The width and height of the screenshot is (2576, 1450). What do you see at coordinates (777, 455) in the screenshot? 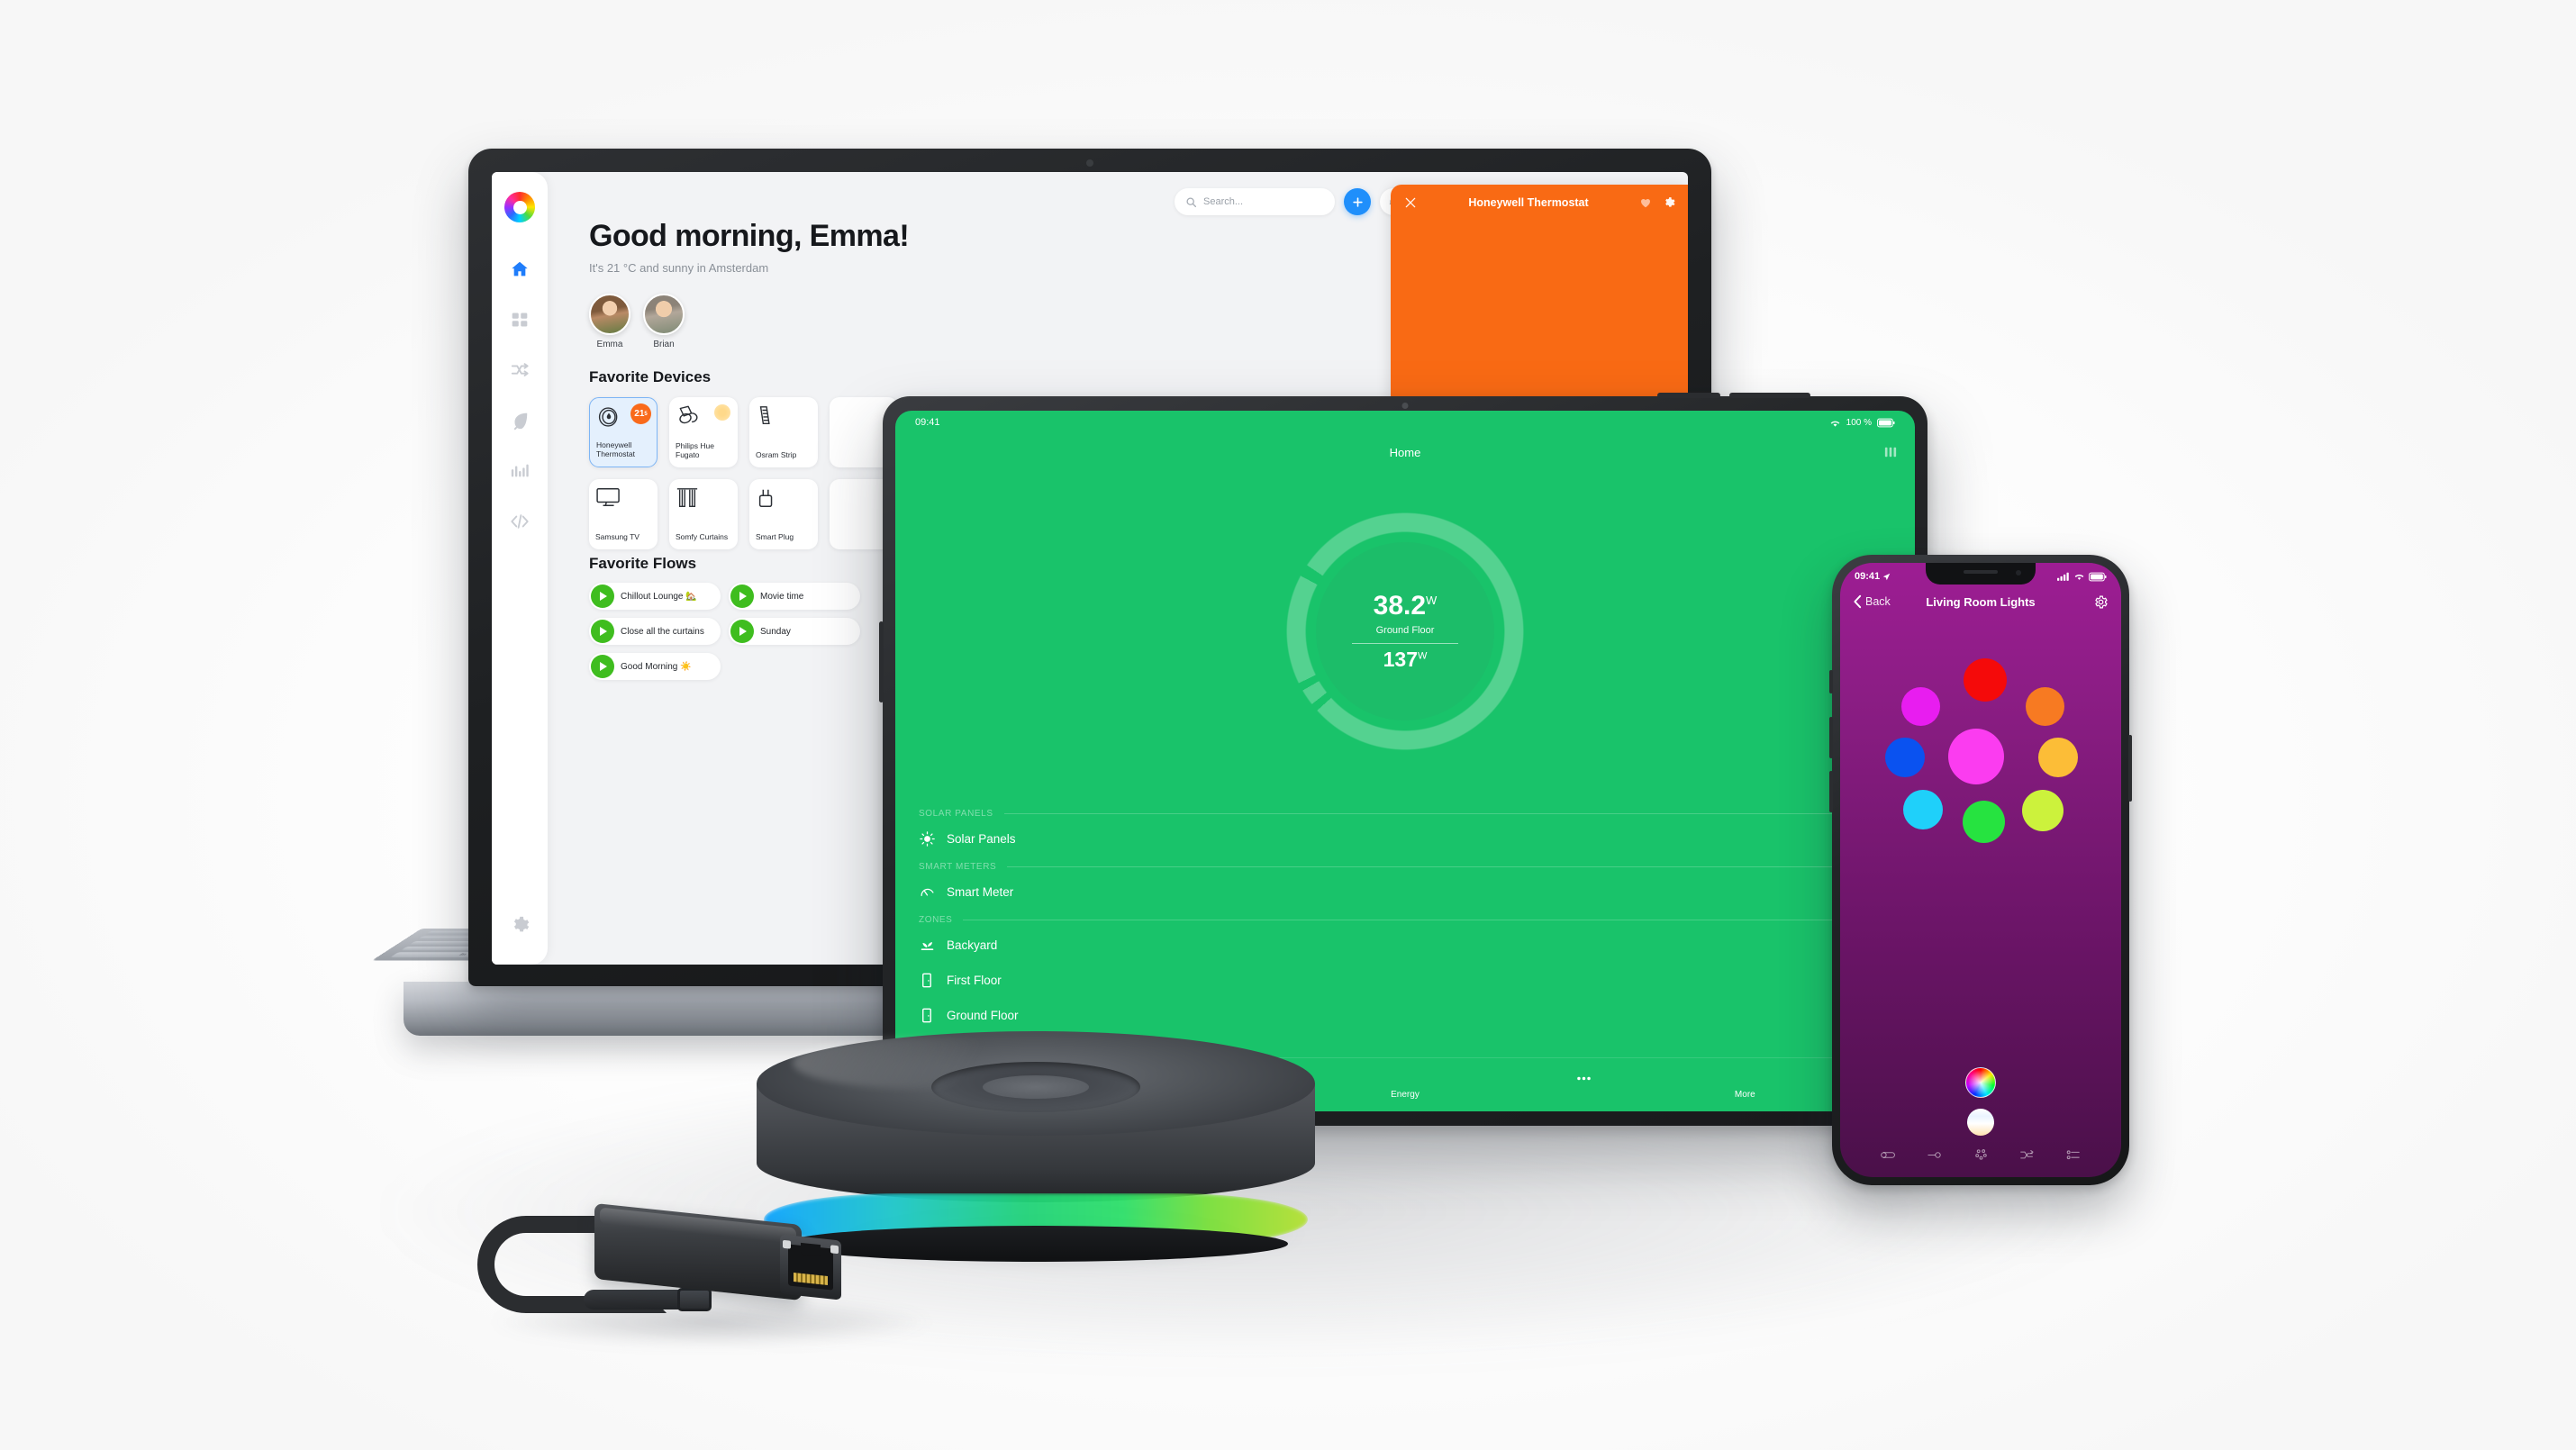
I see `device-name: Osram Strip` at bounding box center [777, 455].